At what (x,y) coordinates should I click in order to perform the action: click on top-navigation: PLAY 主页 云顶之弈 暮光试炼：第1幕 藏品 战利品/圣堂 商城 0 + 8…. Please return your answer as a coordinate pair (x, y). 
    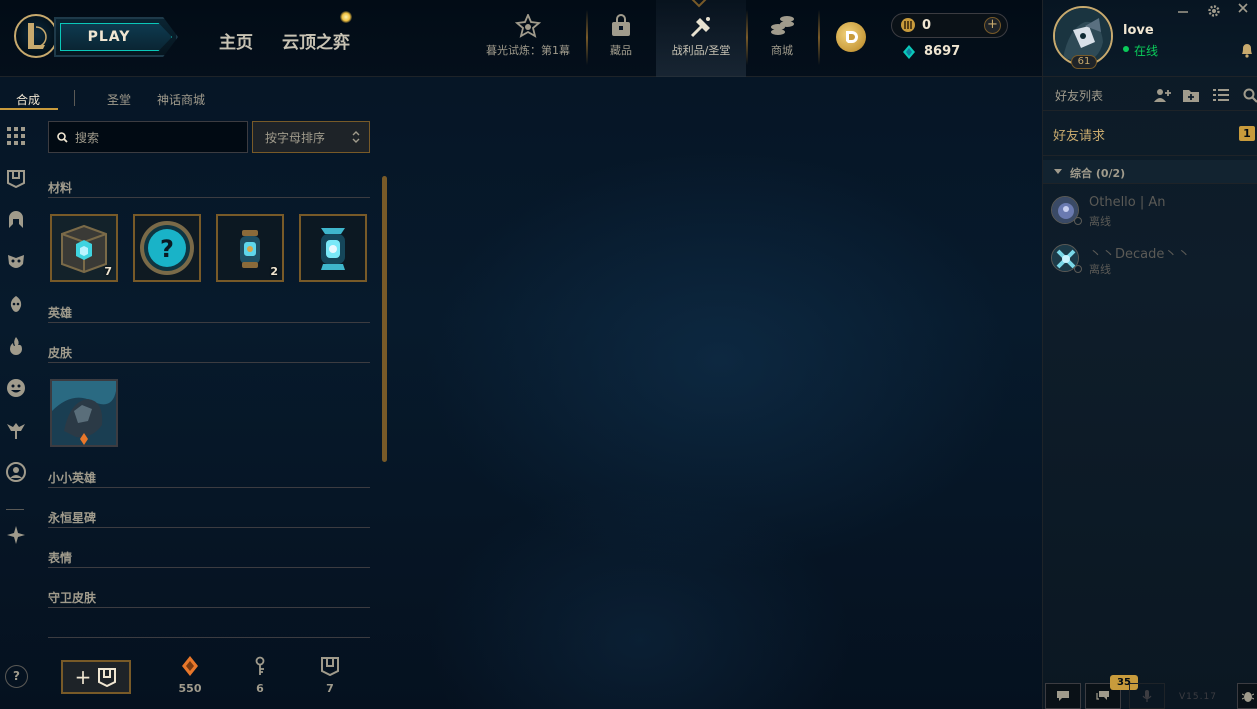
    Looking at the image, I should click on (521, 38).